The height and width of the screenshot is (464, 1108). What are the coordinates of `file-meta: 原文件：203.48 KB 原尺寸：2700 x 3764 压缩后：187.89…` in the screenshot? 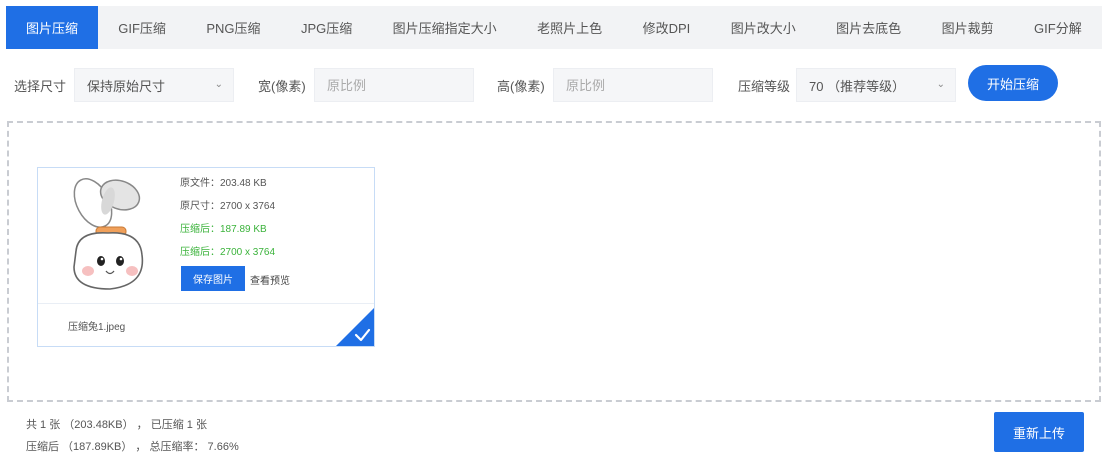 It's located at (227, 222).